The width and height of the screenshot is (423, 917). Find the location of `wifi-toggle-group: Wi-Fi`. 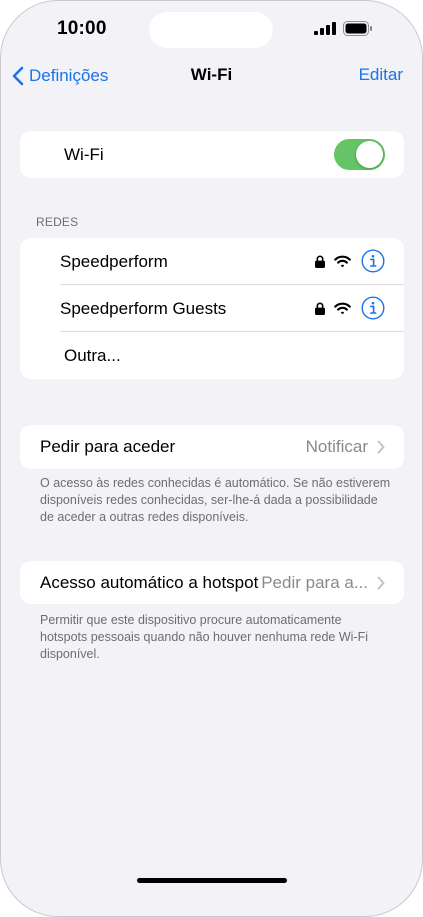

wifi-toggle-group: Wi-Fi is located at coordinates (212, 154).